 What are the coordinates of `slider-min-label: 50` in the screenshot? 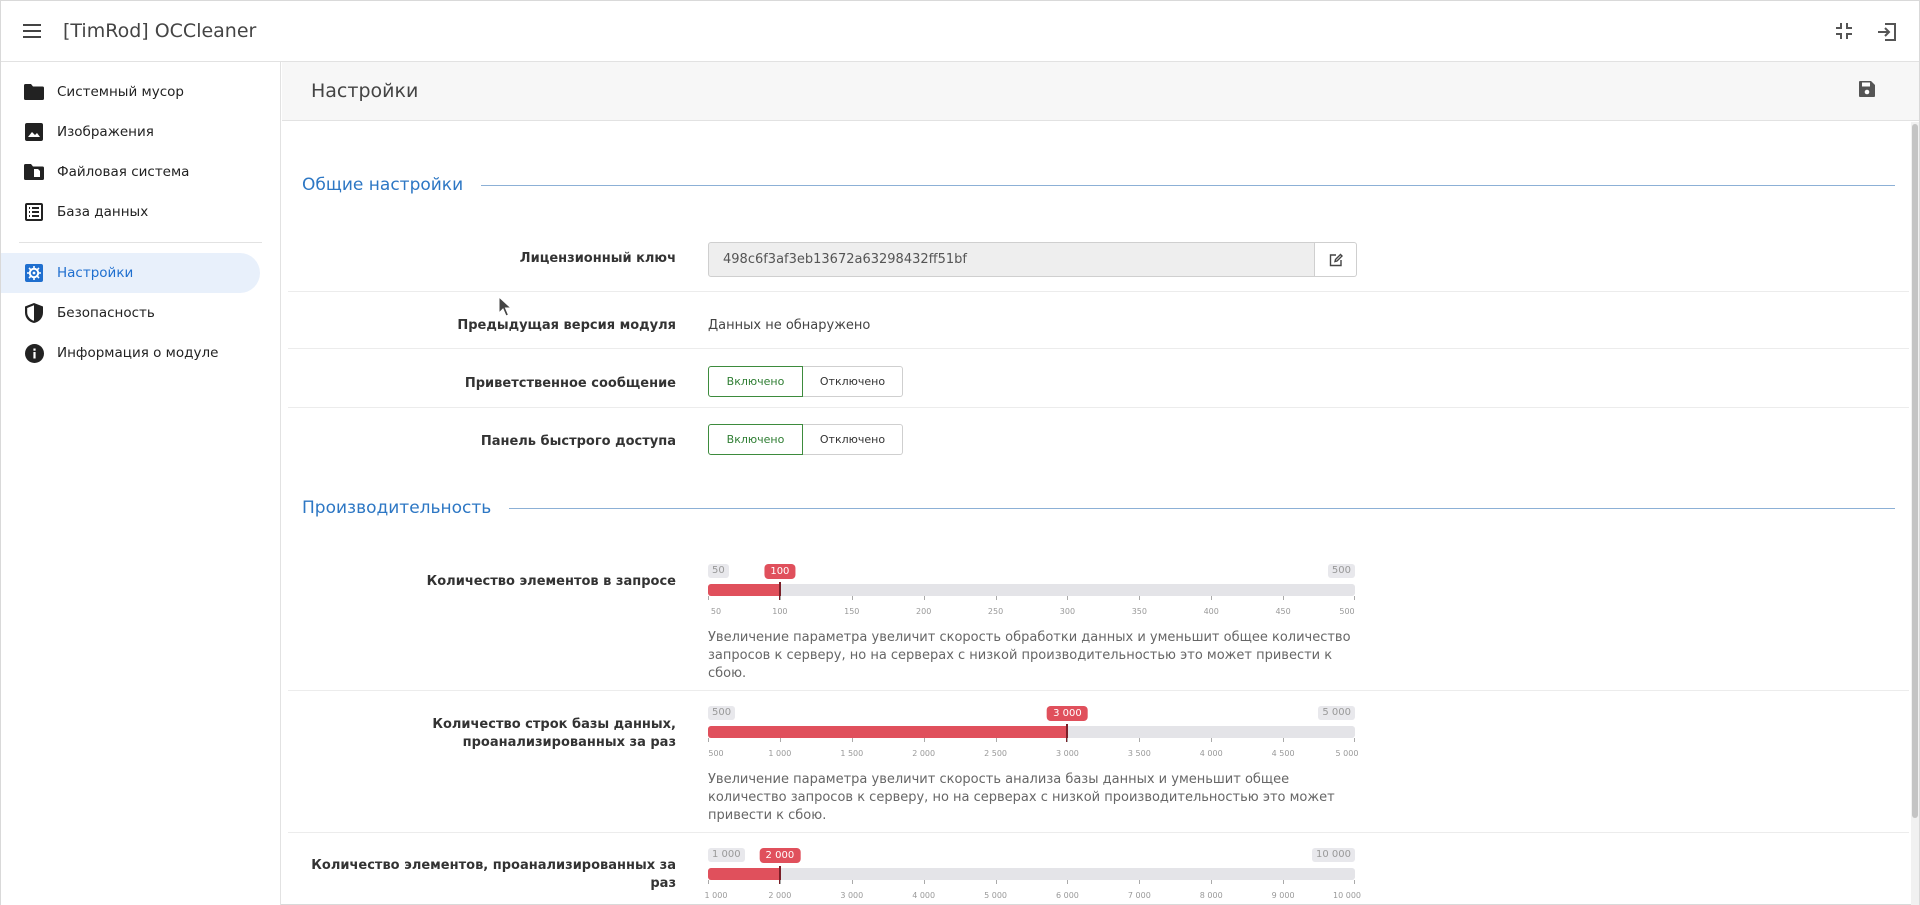 It's located at (718, 571).